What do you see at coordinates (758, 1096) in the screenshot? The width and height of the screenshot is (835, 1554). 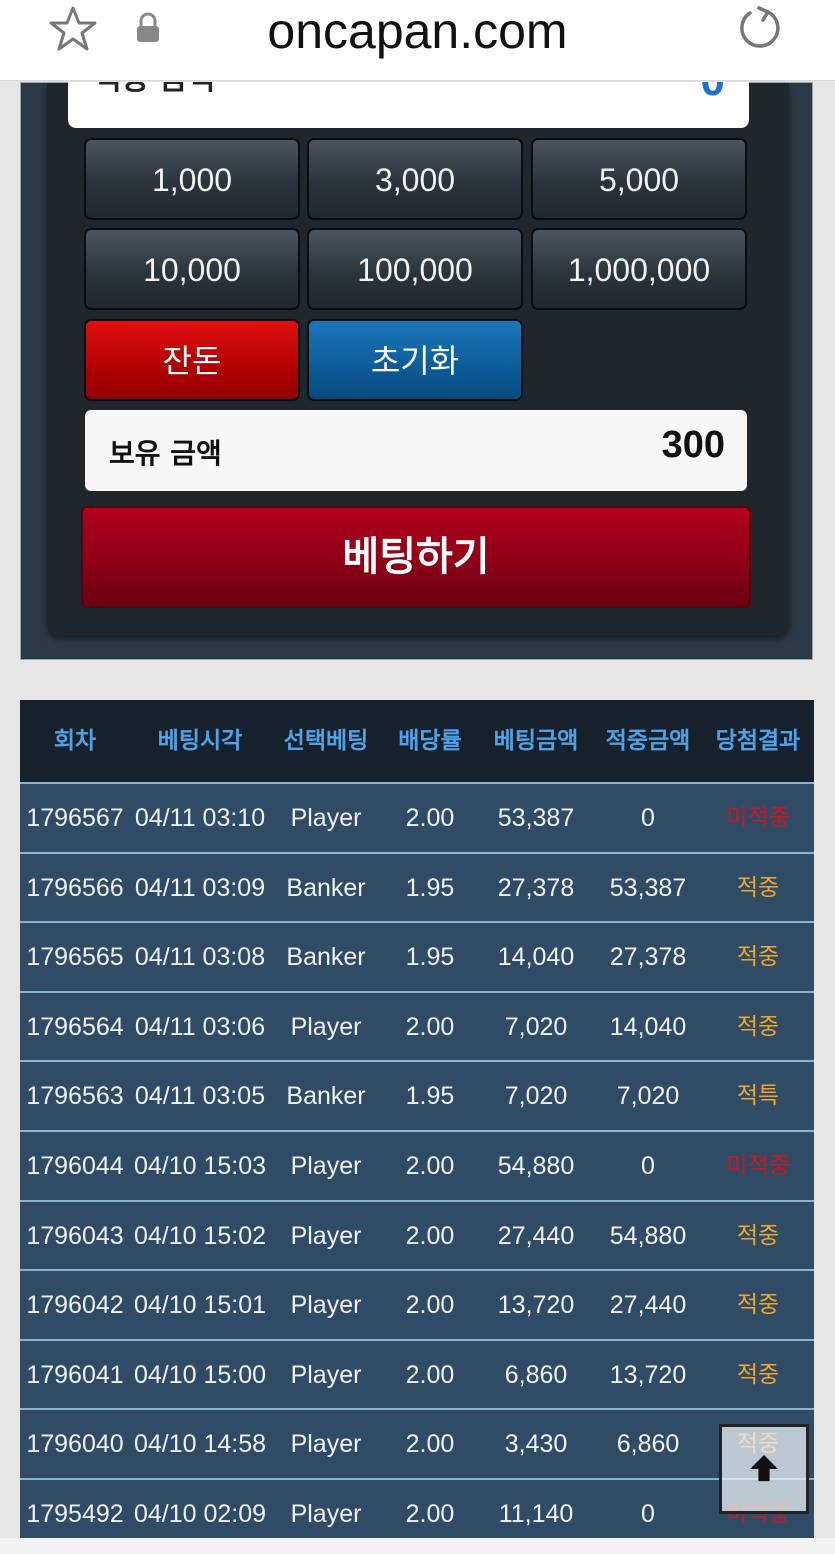 I see `result-cell: 적특` at bounding box center [758, 1096].